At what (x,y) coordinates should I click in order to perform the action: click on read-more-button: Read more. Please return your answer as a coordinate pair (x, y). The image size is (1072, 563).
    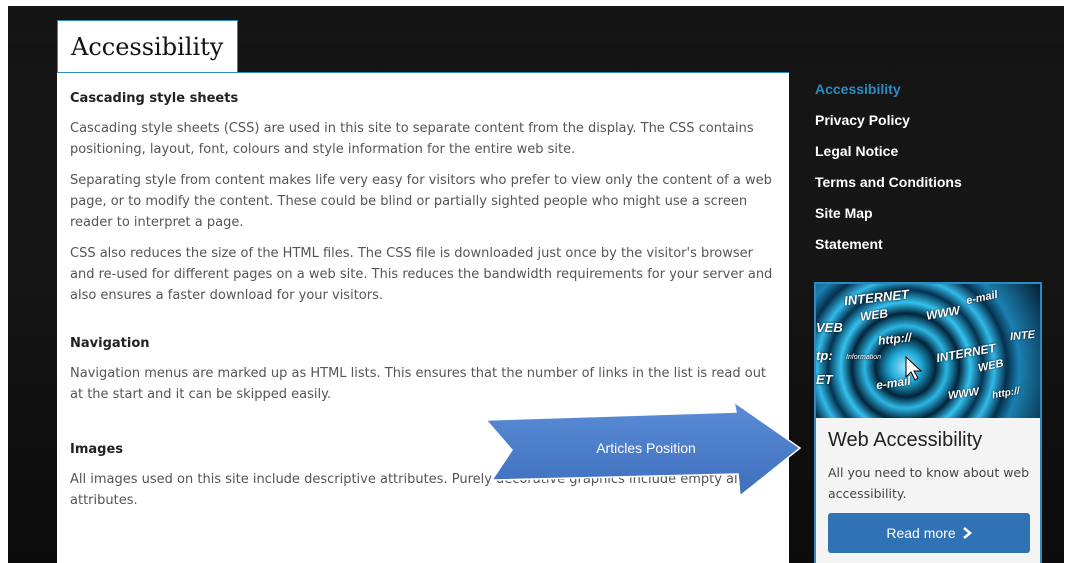
    Looking at the image, I should click on (929, 533).